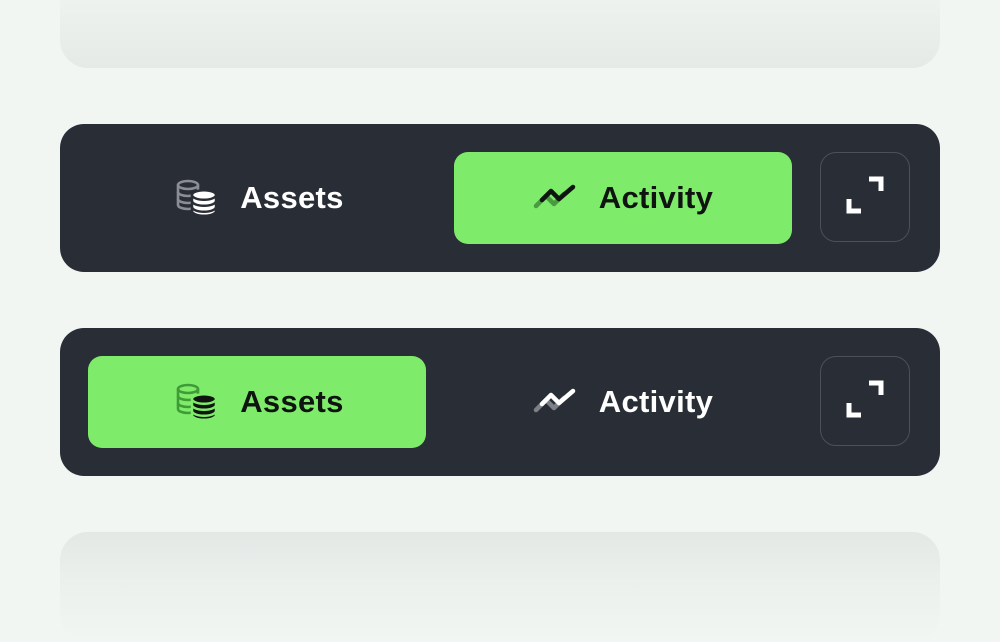  What do you see at coordinates (500, 34) in the screenshot?
I see `faded-panel-top` at bounding box center [500, 34].